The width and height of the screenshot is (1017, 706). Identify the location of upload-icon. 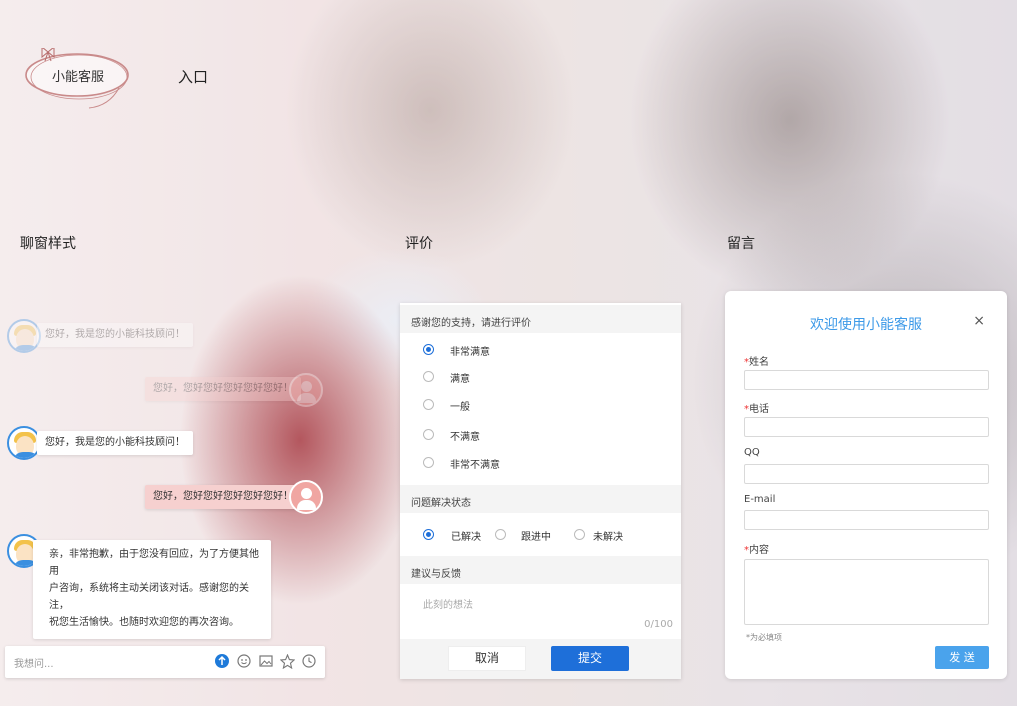
(222, 661).